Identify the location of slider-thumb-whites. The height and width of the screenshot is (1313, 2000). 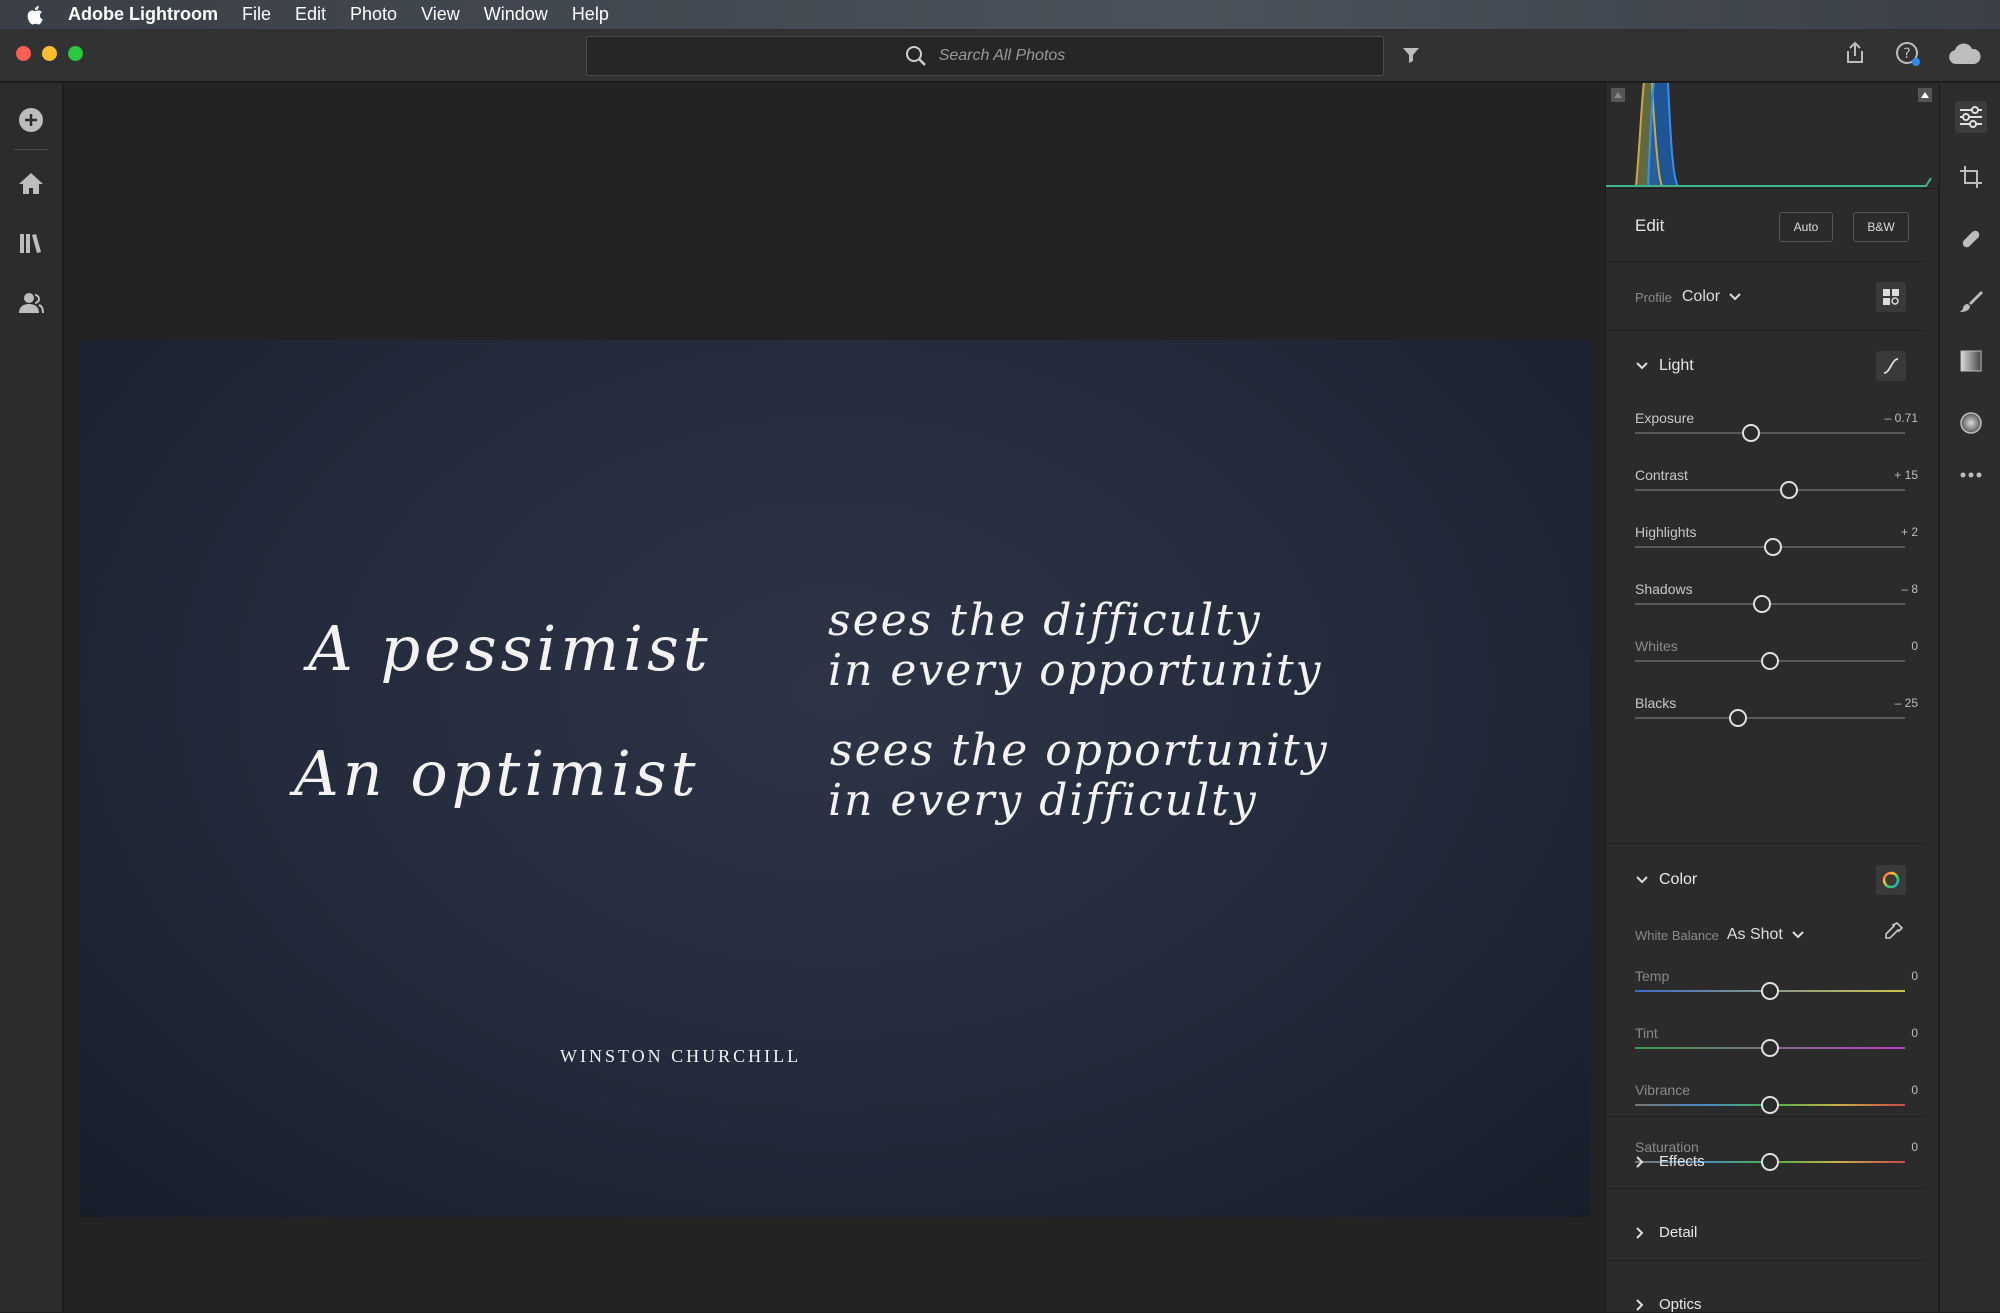
(1770, 661).